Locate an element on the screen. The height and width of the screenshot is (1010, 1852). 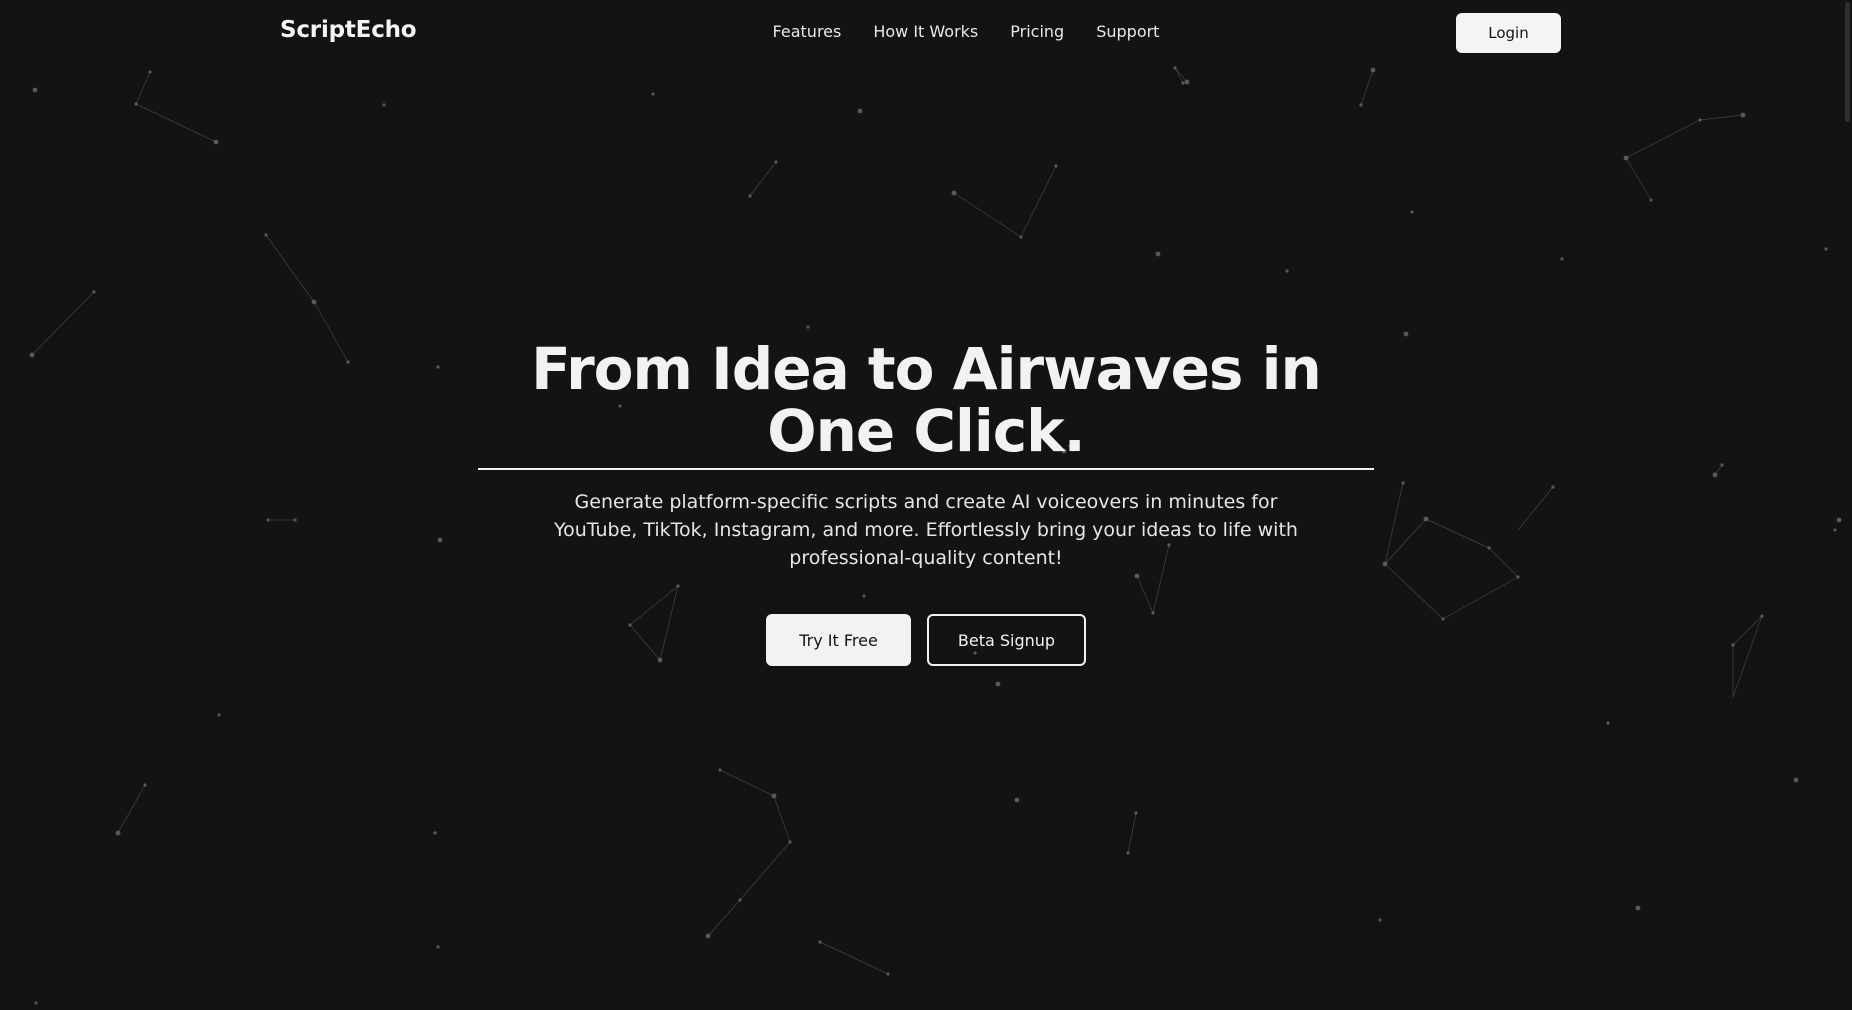
cta-row: Try It Free Beta Signup is located at coordinates (926, 640).